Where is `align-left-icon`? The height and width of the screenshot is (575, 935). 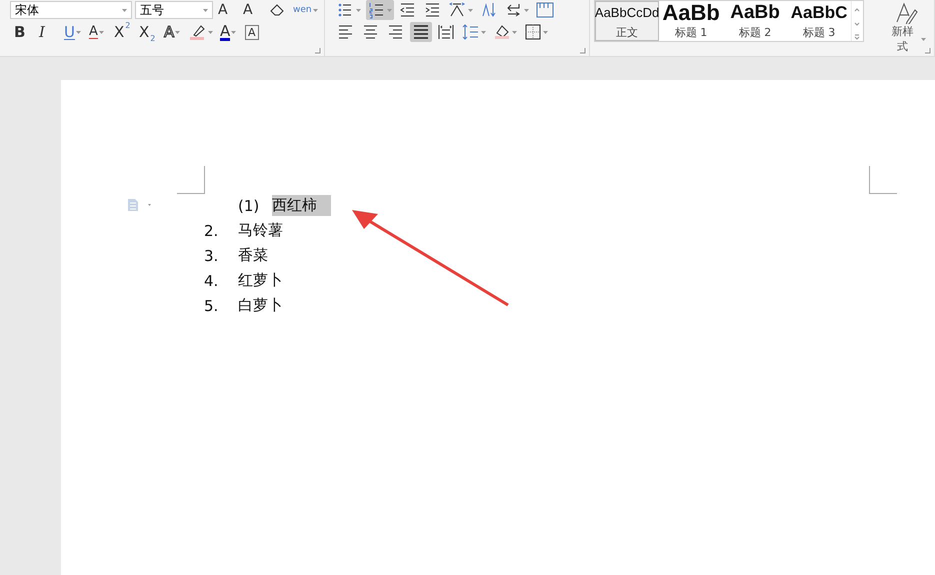
align-left-icon is located at coordinates (345, 32).